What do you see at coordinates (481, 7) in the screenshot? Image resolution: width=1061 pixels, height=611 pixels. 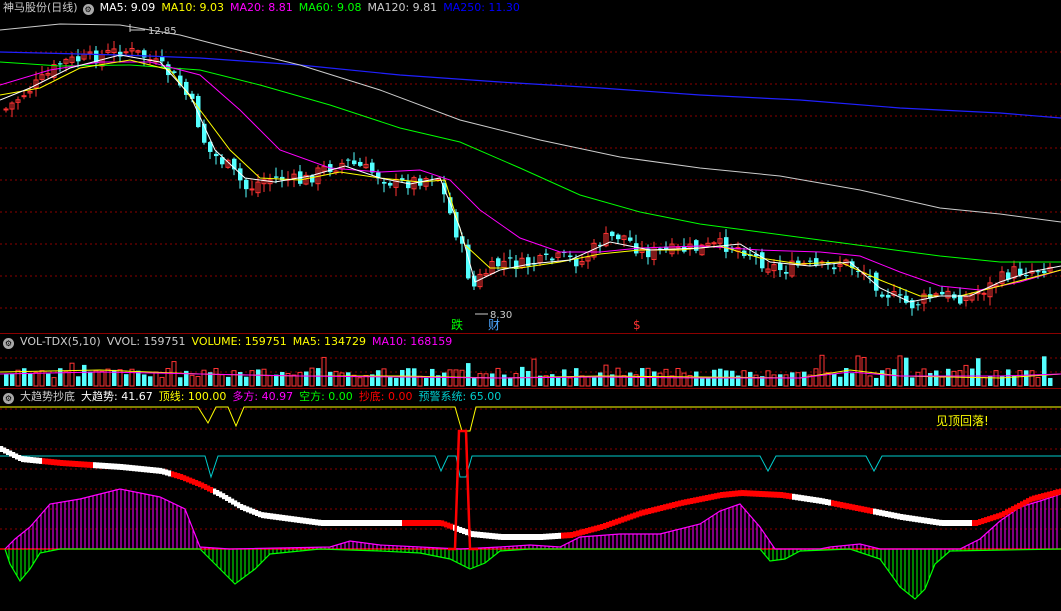 I see `ma-label: MA250: 11.30` at bounding box center [481, 7].